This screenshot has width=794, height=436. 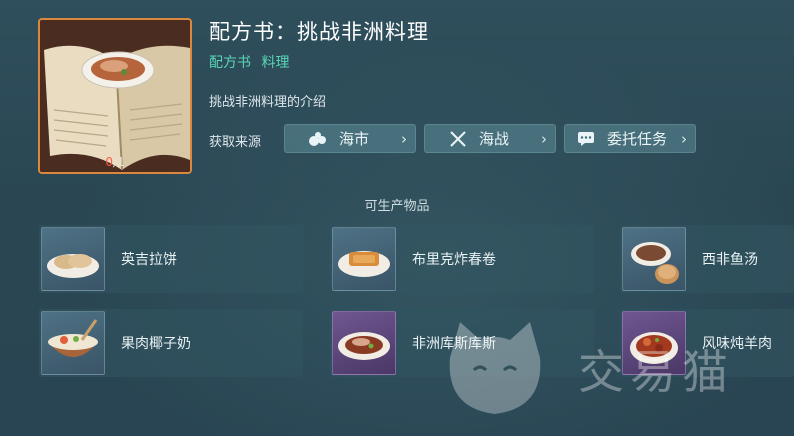 I want to click on tag-cooking: 料理, so click(x=275, y=63).